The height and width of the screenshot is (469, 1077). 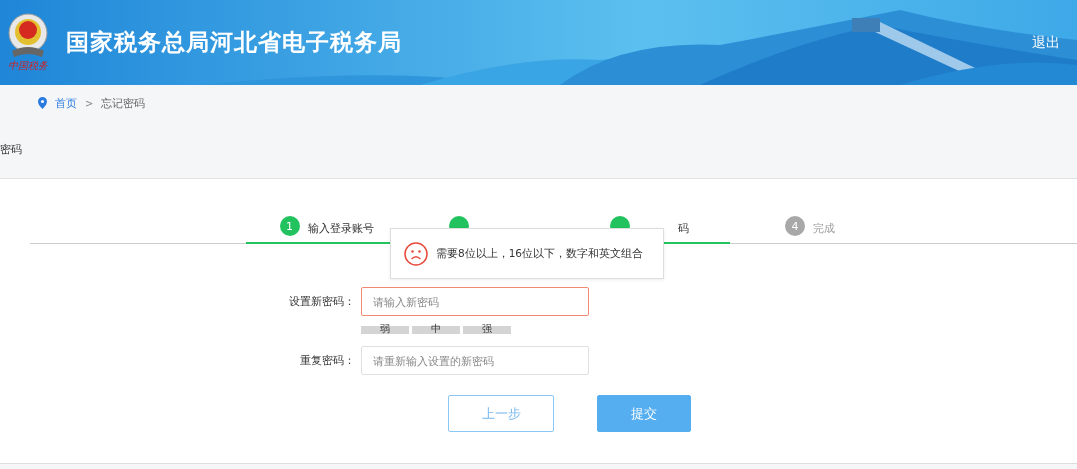 I want to click on sad-face-icon, so click(x=416, y=253).